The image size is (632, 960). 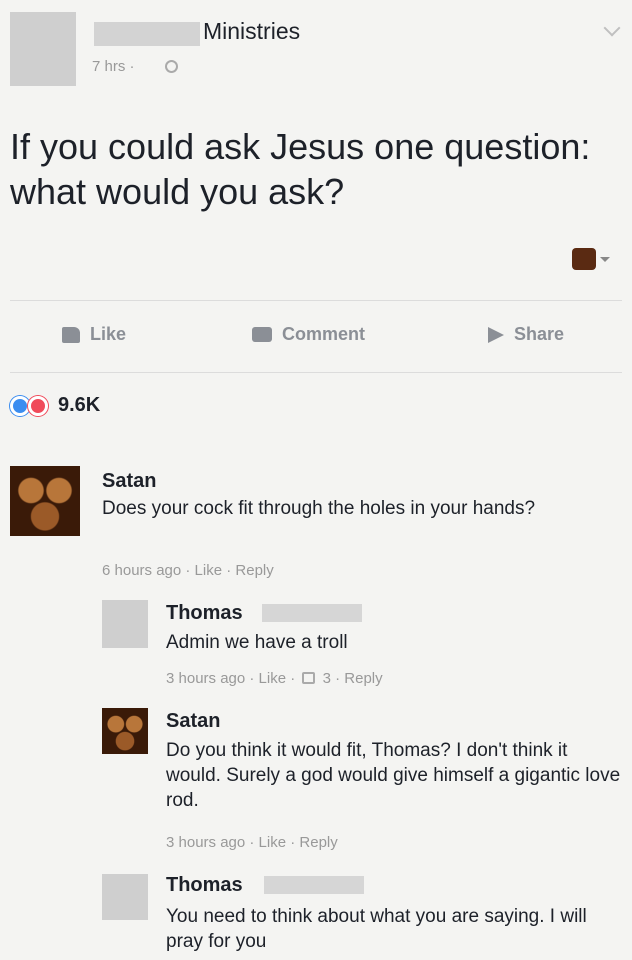 What do you see at coordinates (20, 405) in the screenshot?
I see `reaction-like-icon` at bounding box center [20, 405].